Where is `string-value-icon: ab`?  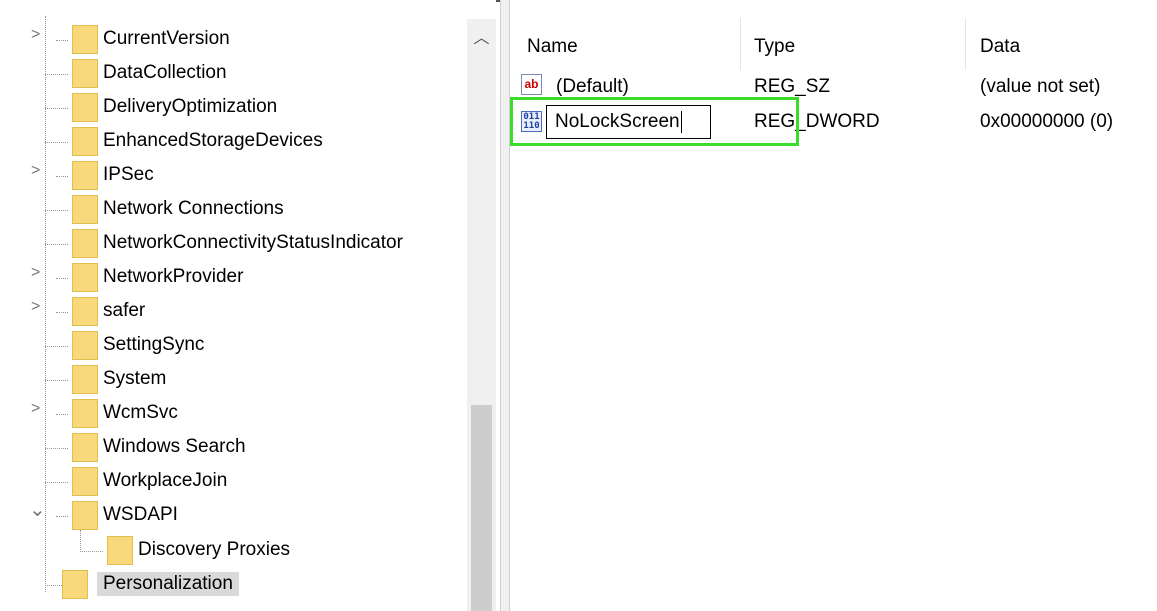 string-value-icon: ab is located at coordinates (531, 84).